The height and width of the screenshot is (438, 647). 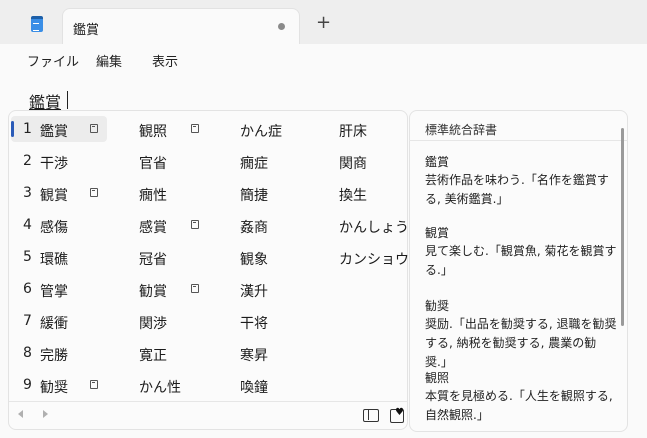 I want to click on candidate-number: 1, so click(x=27, y=129).